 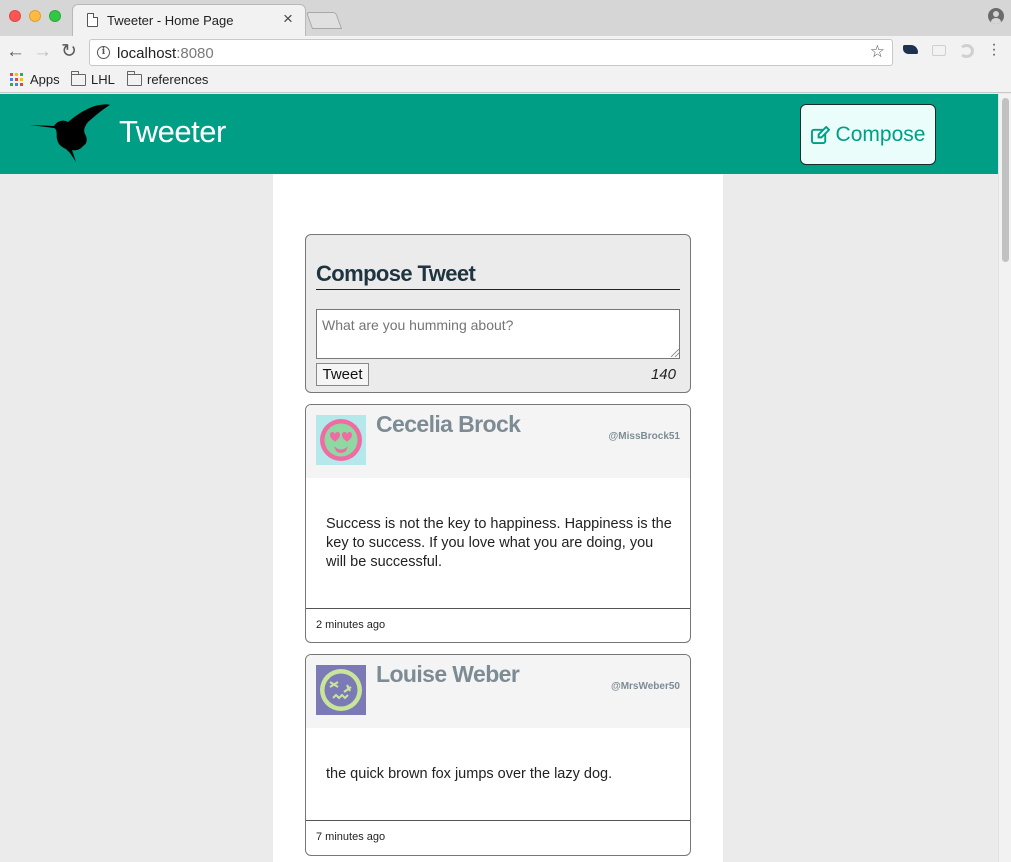 What do you see at coordinates (994, 50) in the screenshot?
I see `browser-menu-icon: · · ·` at bounding box center [994, 50].